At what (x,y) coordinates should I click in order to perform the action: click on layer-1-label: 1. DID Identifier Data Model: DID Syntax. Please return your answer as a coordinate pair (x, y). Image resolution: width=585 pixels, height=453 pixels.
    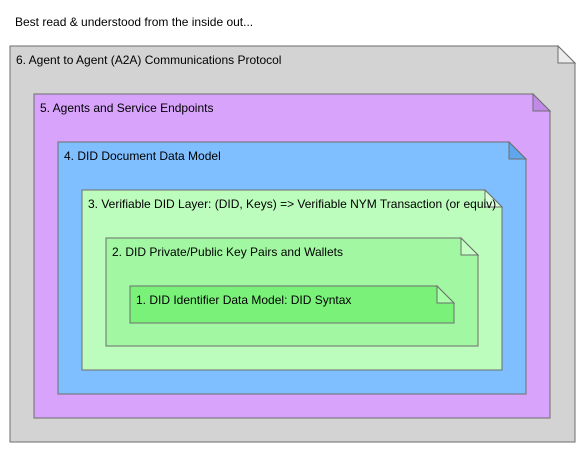
    Looking at the image, I should click on (244, 300).